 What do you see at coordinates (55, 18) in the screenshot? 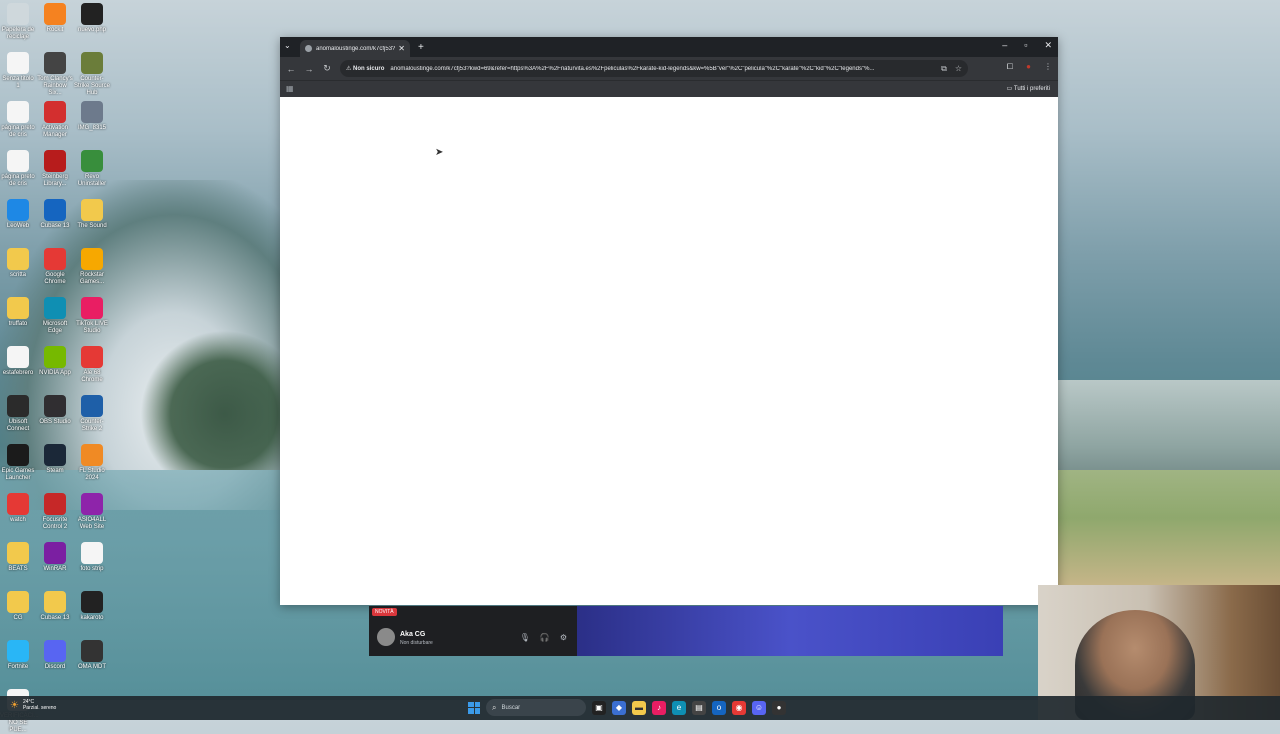
I see `desktop-icon: Rockit` at bounding box center [55, 18].